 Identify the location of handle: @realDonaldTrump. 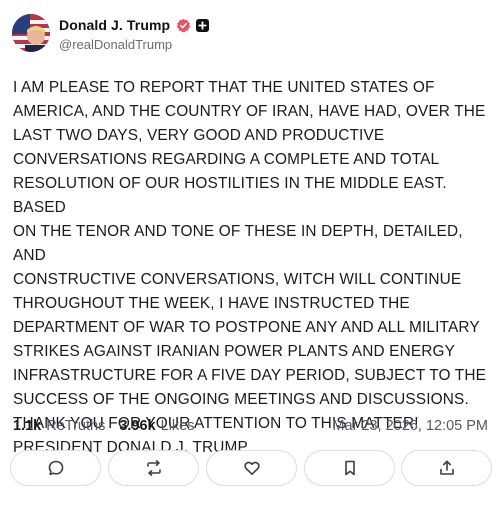
(115, 44).